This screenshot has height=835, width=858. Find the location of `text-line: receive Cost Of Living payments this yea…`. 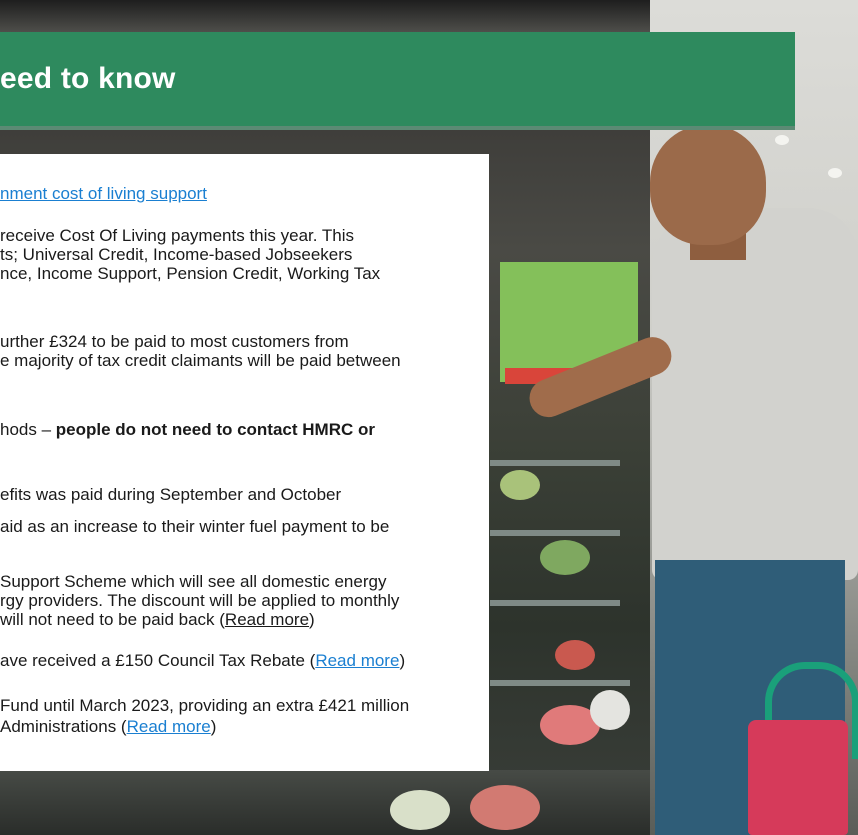

text-line: receive Cost Of Living payments this yea… is located at coordinates (177, 235).